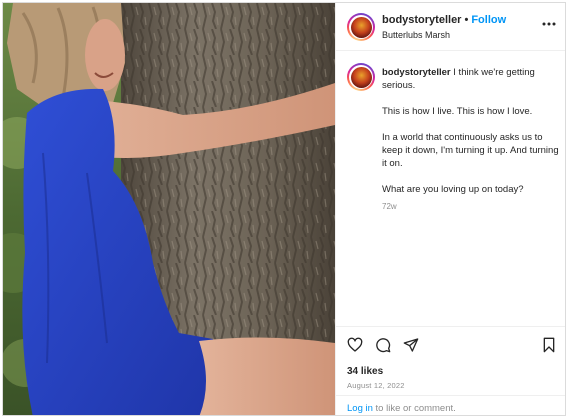 The width and height of the screenshot is (569, 419). I want to click on login-prompt: Log in to like or comment., so click(450, 405).